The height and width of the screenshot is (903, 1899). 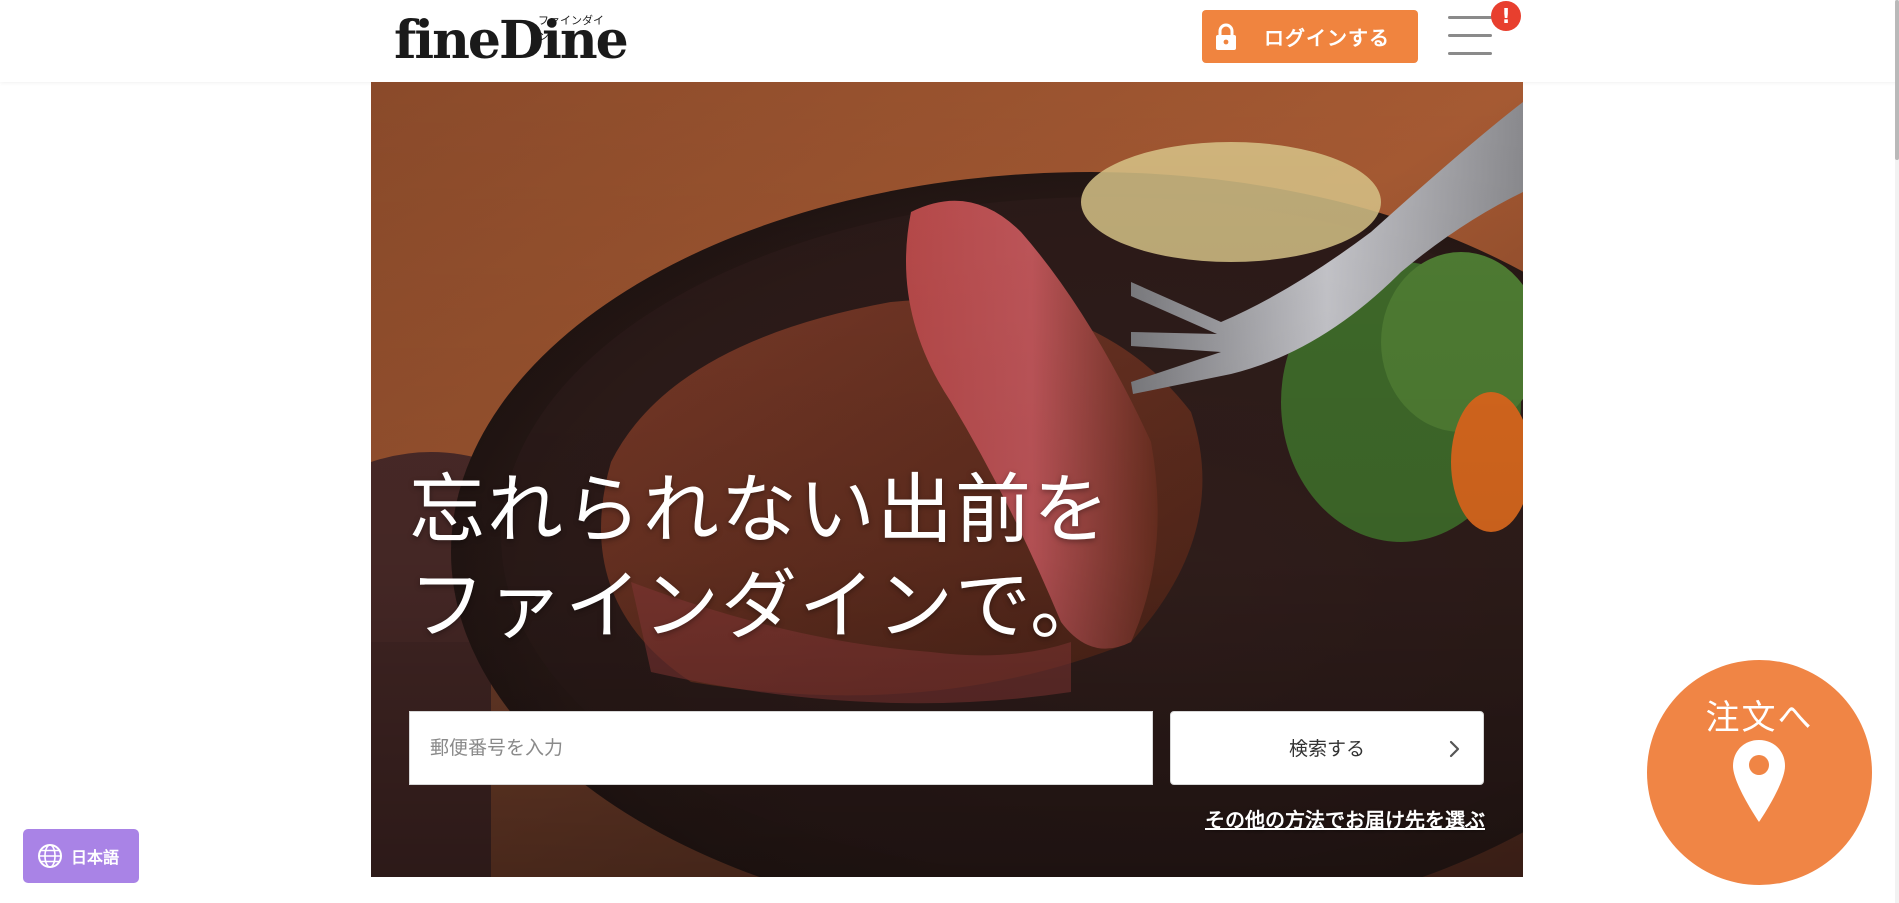 I want to click on search-button: 検索する, so click(x=1327, y=748).